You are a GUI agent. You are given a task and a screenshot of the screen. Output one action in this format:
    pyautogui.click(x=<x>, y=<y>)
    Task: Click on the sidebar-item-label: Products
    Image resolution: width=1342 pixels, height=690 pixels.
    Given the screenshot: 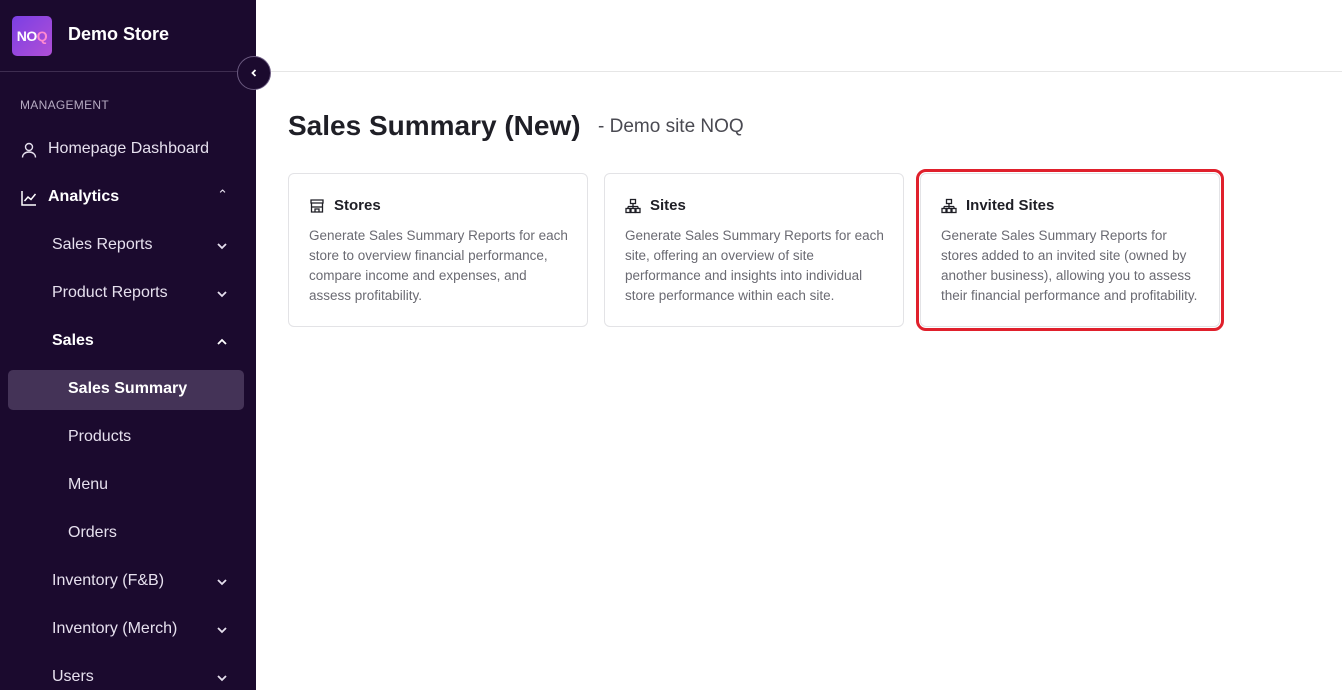 What is the action you would take?
    pyautogui.click(x=100, y=436)
    